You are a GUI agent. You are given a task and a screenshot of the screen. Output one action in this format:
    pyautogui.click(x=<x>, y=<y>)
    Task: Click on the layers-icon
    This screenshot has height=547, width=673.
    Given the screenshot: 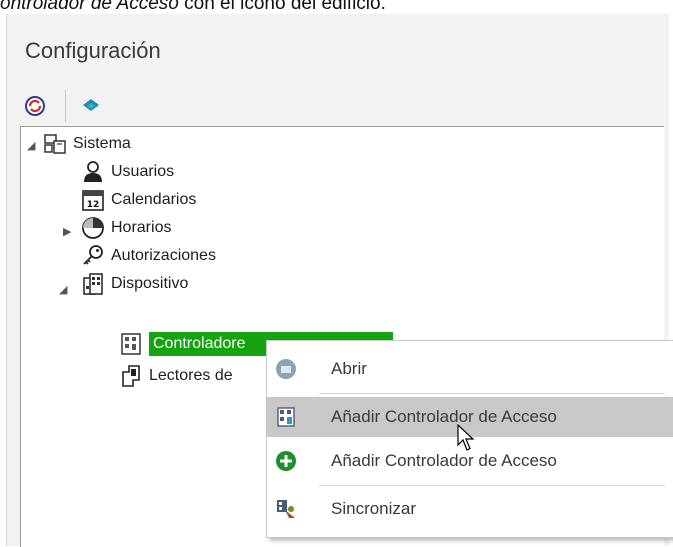 What is the action you would take?
    pyautogui.click(x=91, y=105)
    